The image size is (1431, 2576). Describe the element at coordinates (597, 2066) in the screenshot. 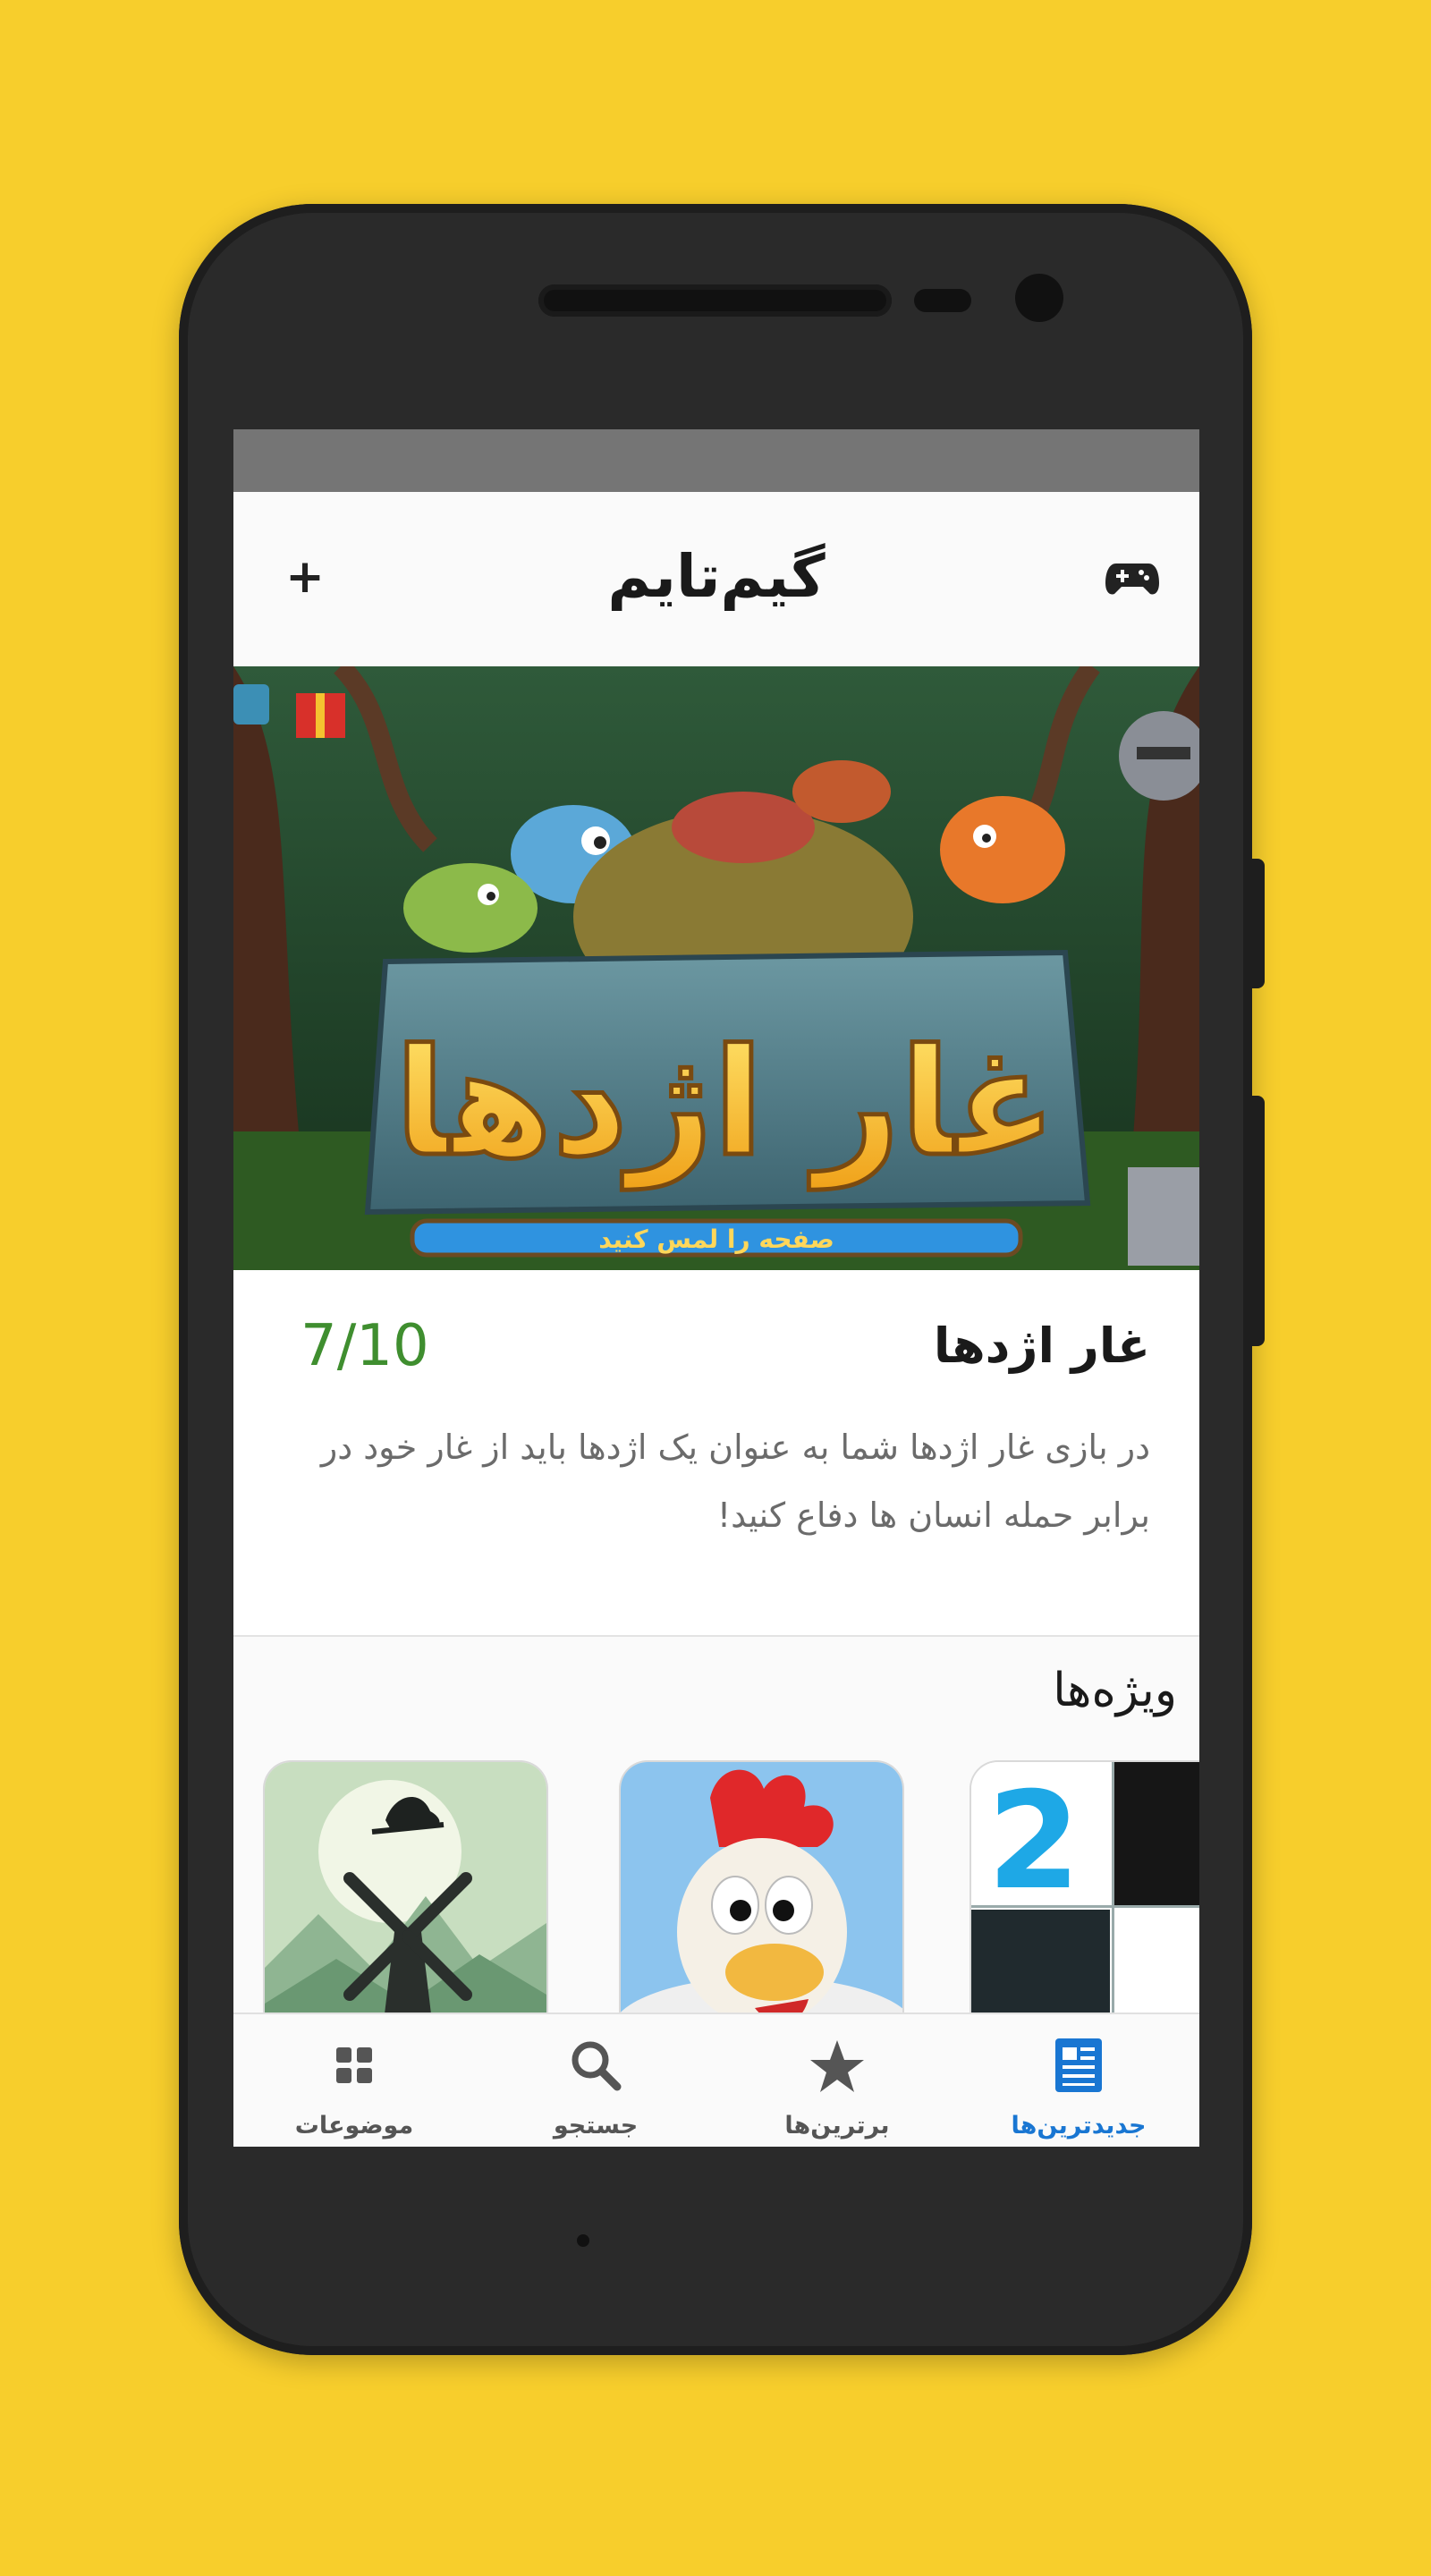

I see `search-icon` at that location.